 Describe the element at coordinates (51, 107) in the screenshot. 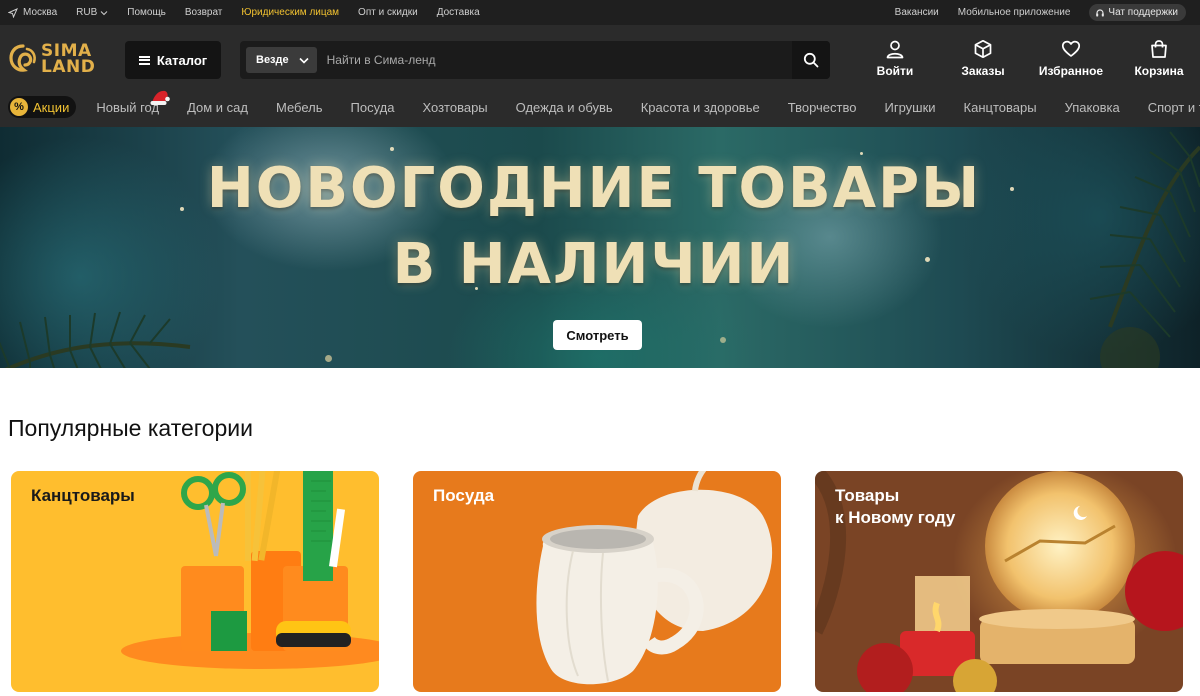

I see `promotions-label: Акции` at that location.